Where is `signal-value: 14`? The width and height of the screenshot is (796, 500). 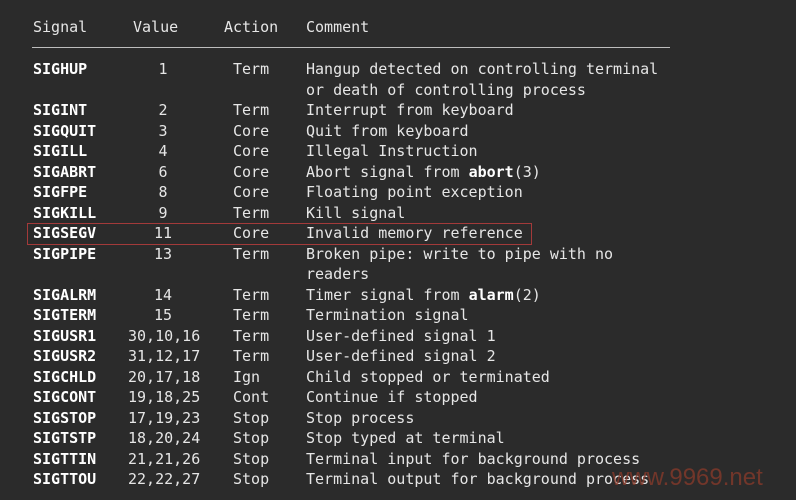 signal-value: 14 is located at coordinates (163, 294).